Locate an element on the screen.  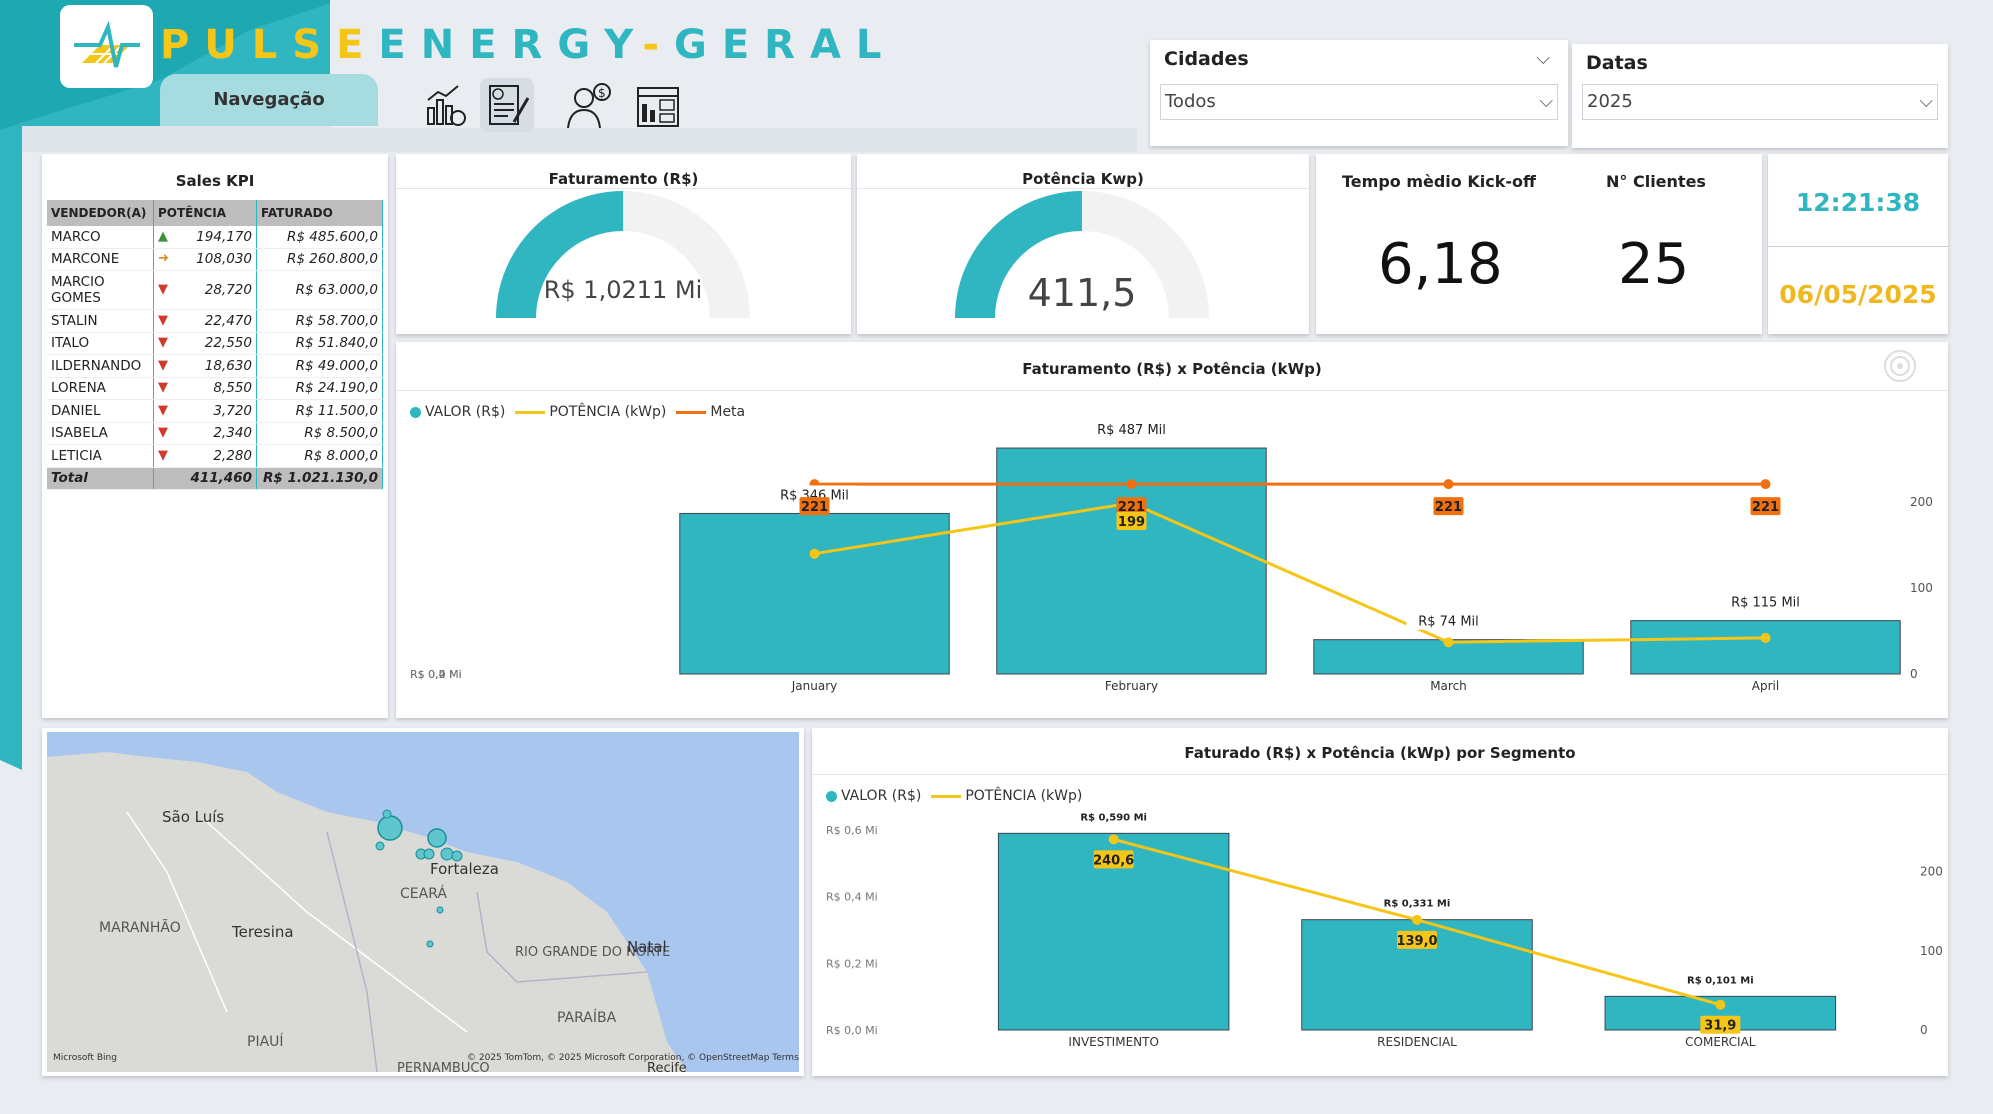
table-row: MARCIO GOMES ▼ 28,720 R$ 63.000,0 is located at coordinates (215, 290).